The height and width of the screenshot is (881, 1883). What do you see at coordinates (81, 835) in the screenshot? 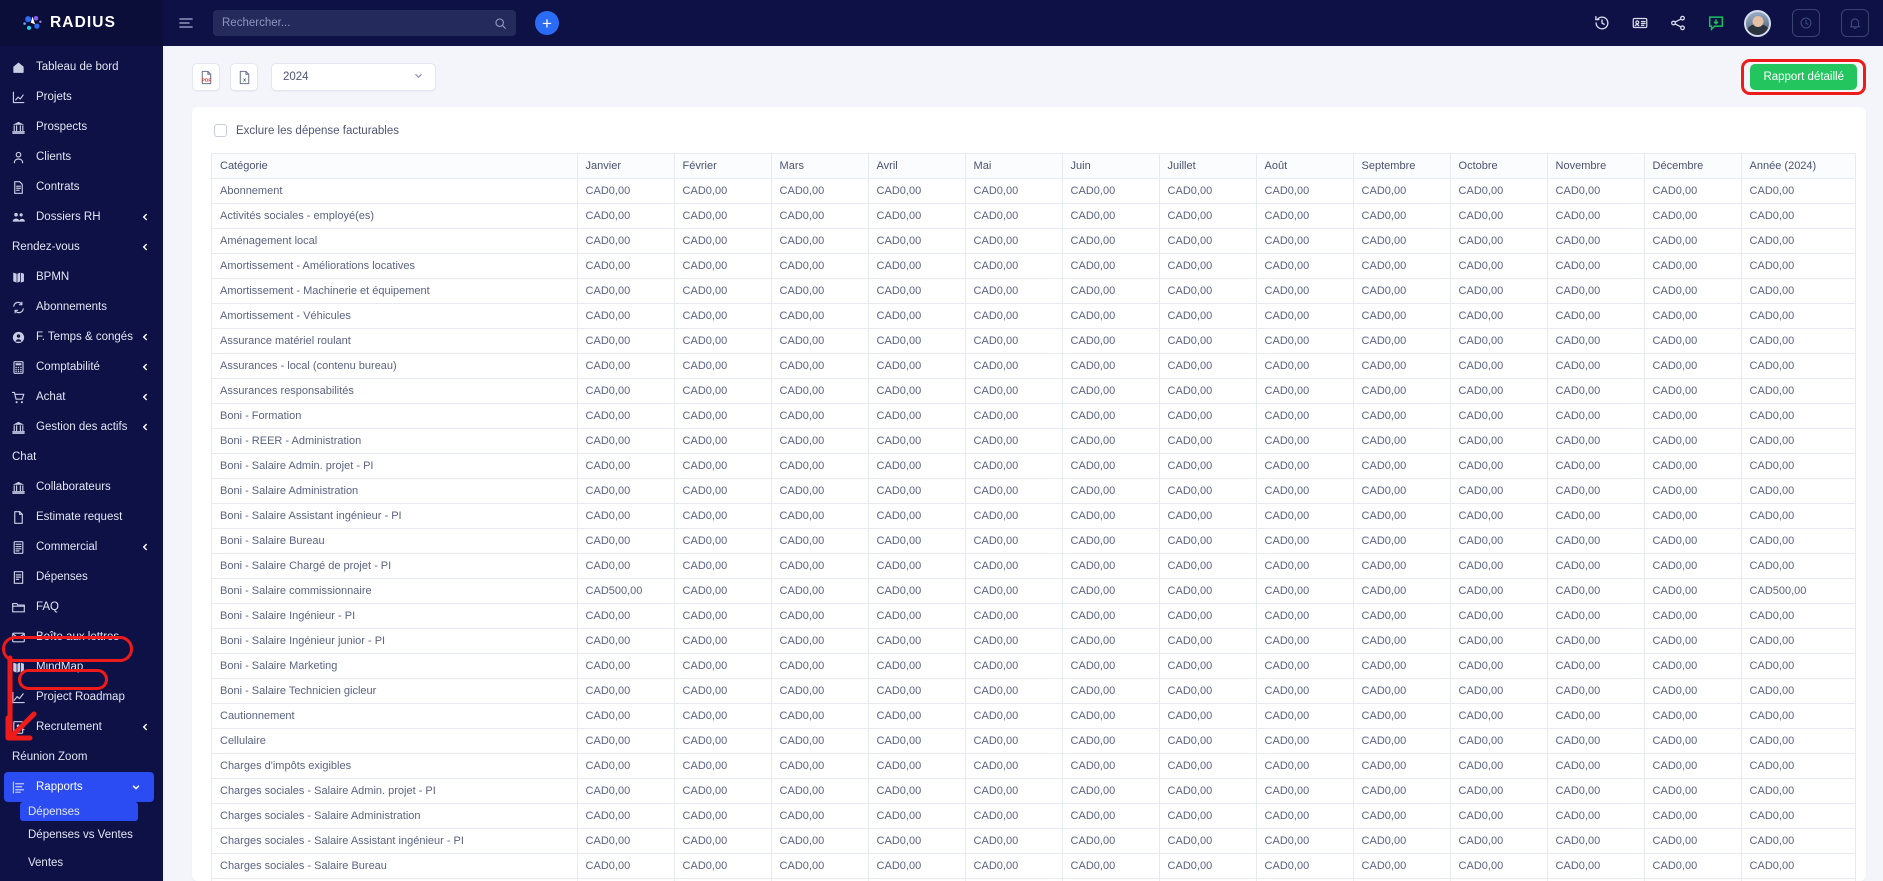
I see `sidebar-subitem-d-penses-vs-ventes: Dépenses vs Ventes` at bounding box center [81, 835].